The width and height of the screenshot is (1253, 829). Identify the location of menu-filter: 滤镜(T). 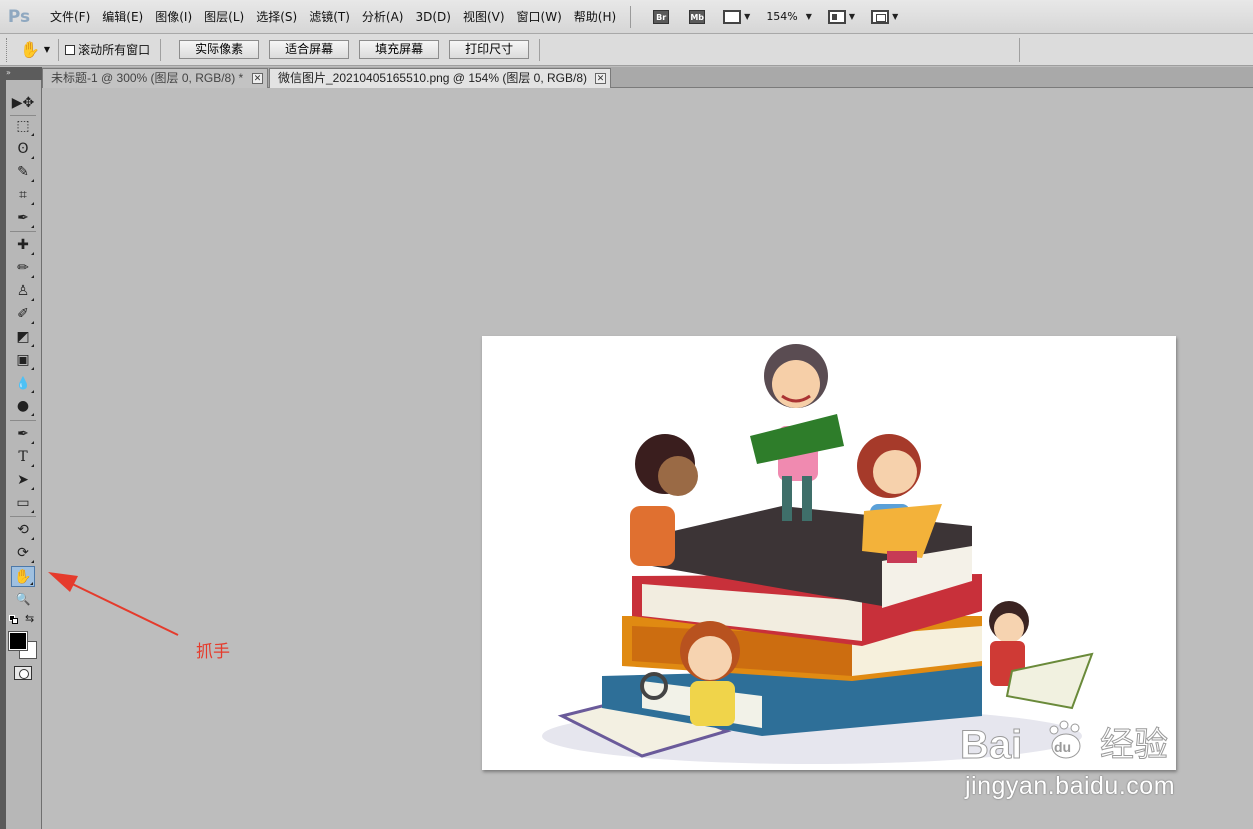
(329, 17).